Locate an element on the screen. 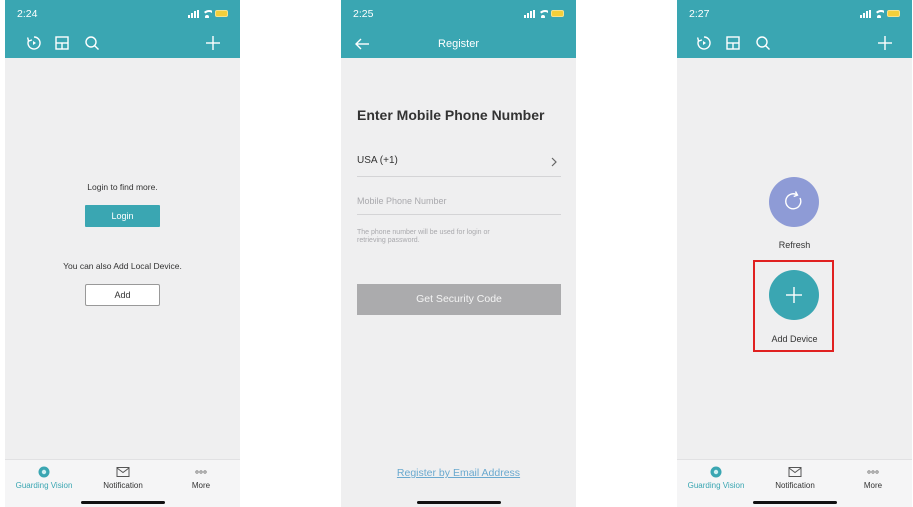 The image size is (913, 507). refresh-label: Refresh is located at coordinates (794, 245).